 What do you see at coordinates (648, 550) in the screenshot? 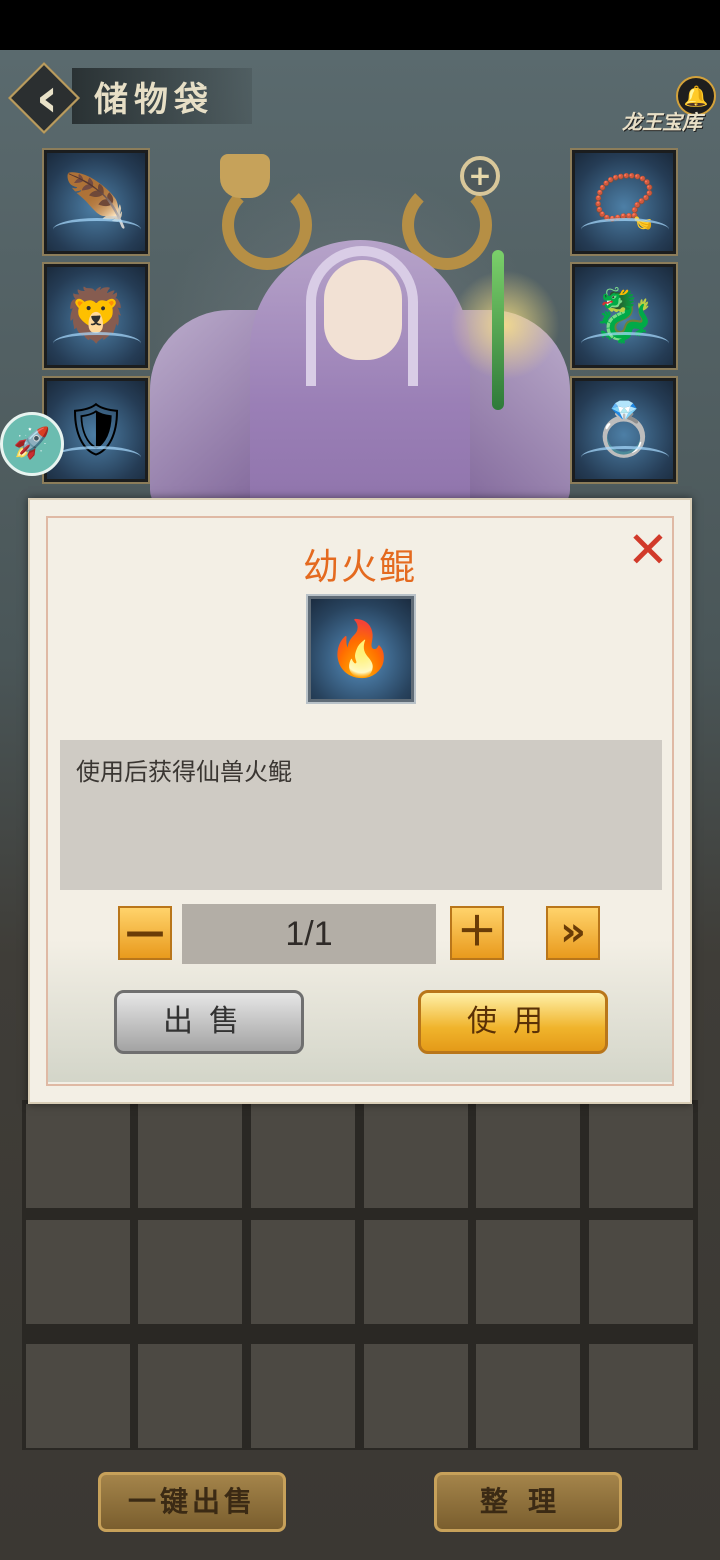
I see `close-icon: ✕` at bounding box center [648, 550].